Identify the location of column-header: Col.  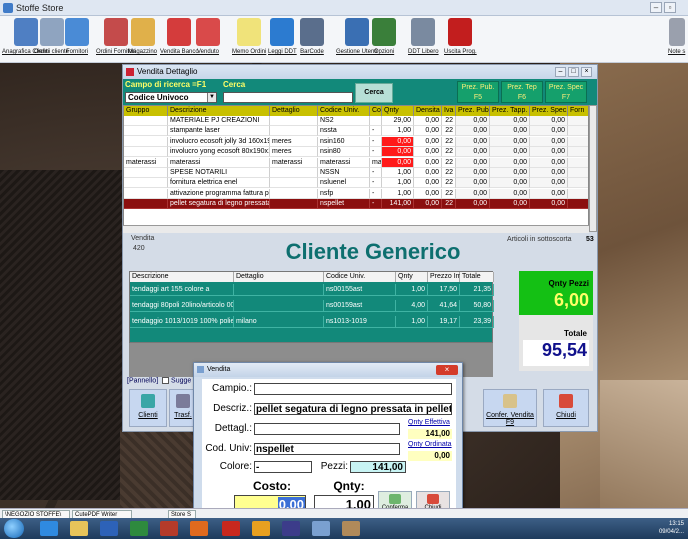
(376, 111).